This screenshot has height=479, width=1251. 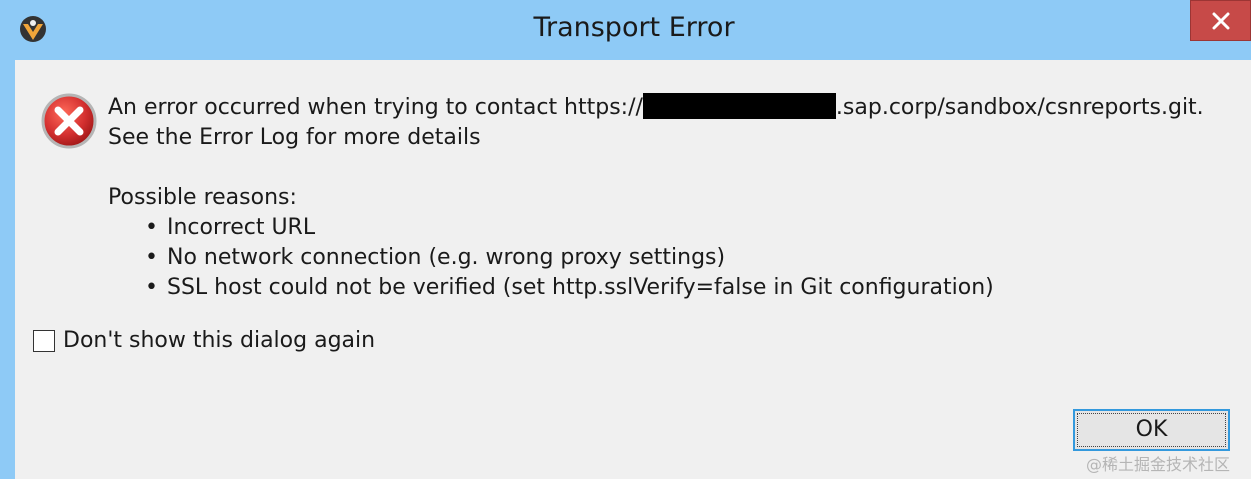 What do you see at coordinates (44, 341) in the screenshot?
I see `dont-show-again-checkbox` at bounding box center [44, 341].